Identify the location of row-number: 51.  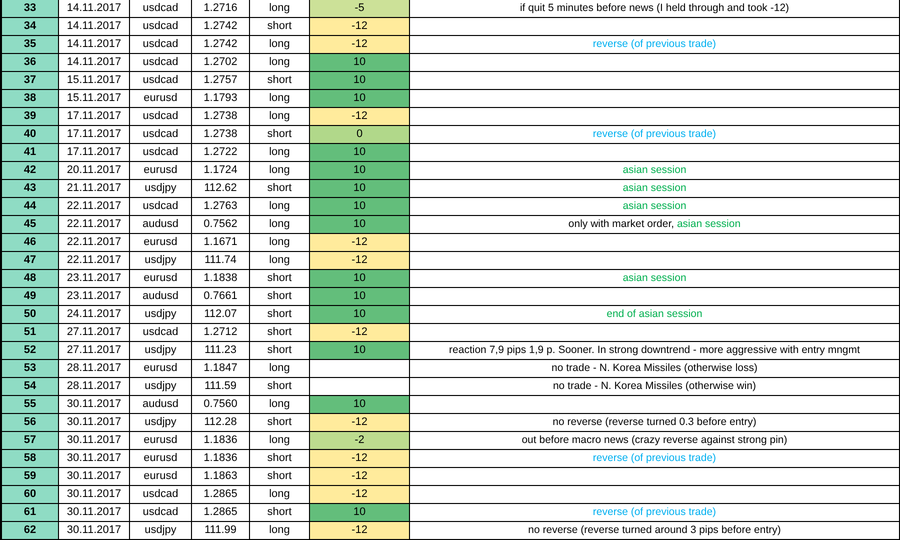
(30, 333).